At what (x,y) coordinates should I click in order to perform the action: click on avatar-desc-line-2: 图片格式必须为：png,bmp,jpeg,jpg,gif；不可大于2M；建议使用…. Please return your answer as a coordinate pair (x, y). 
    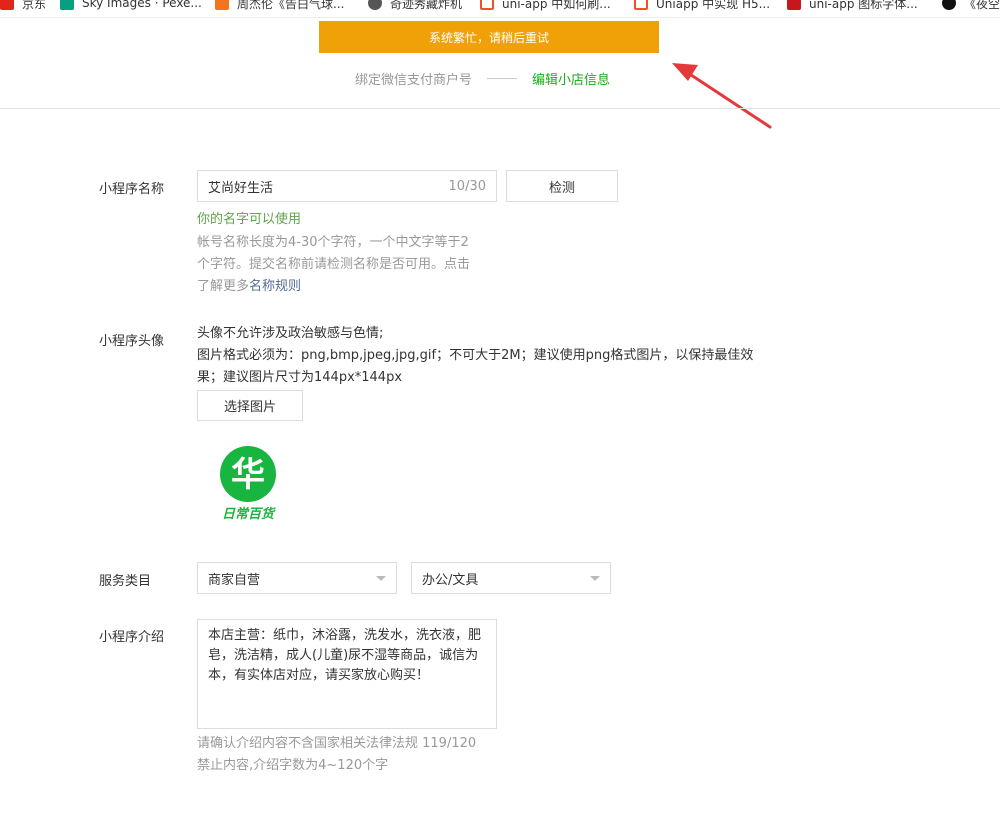
    Looking at the image, I should click on (475, 355).